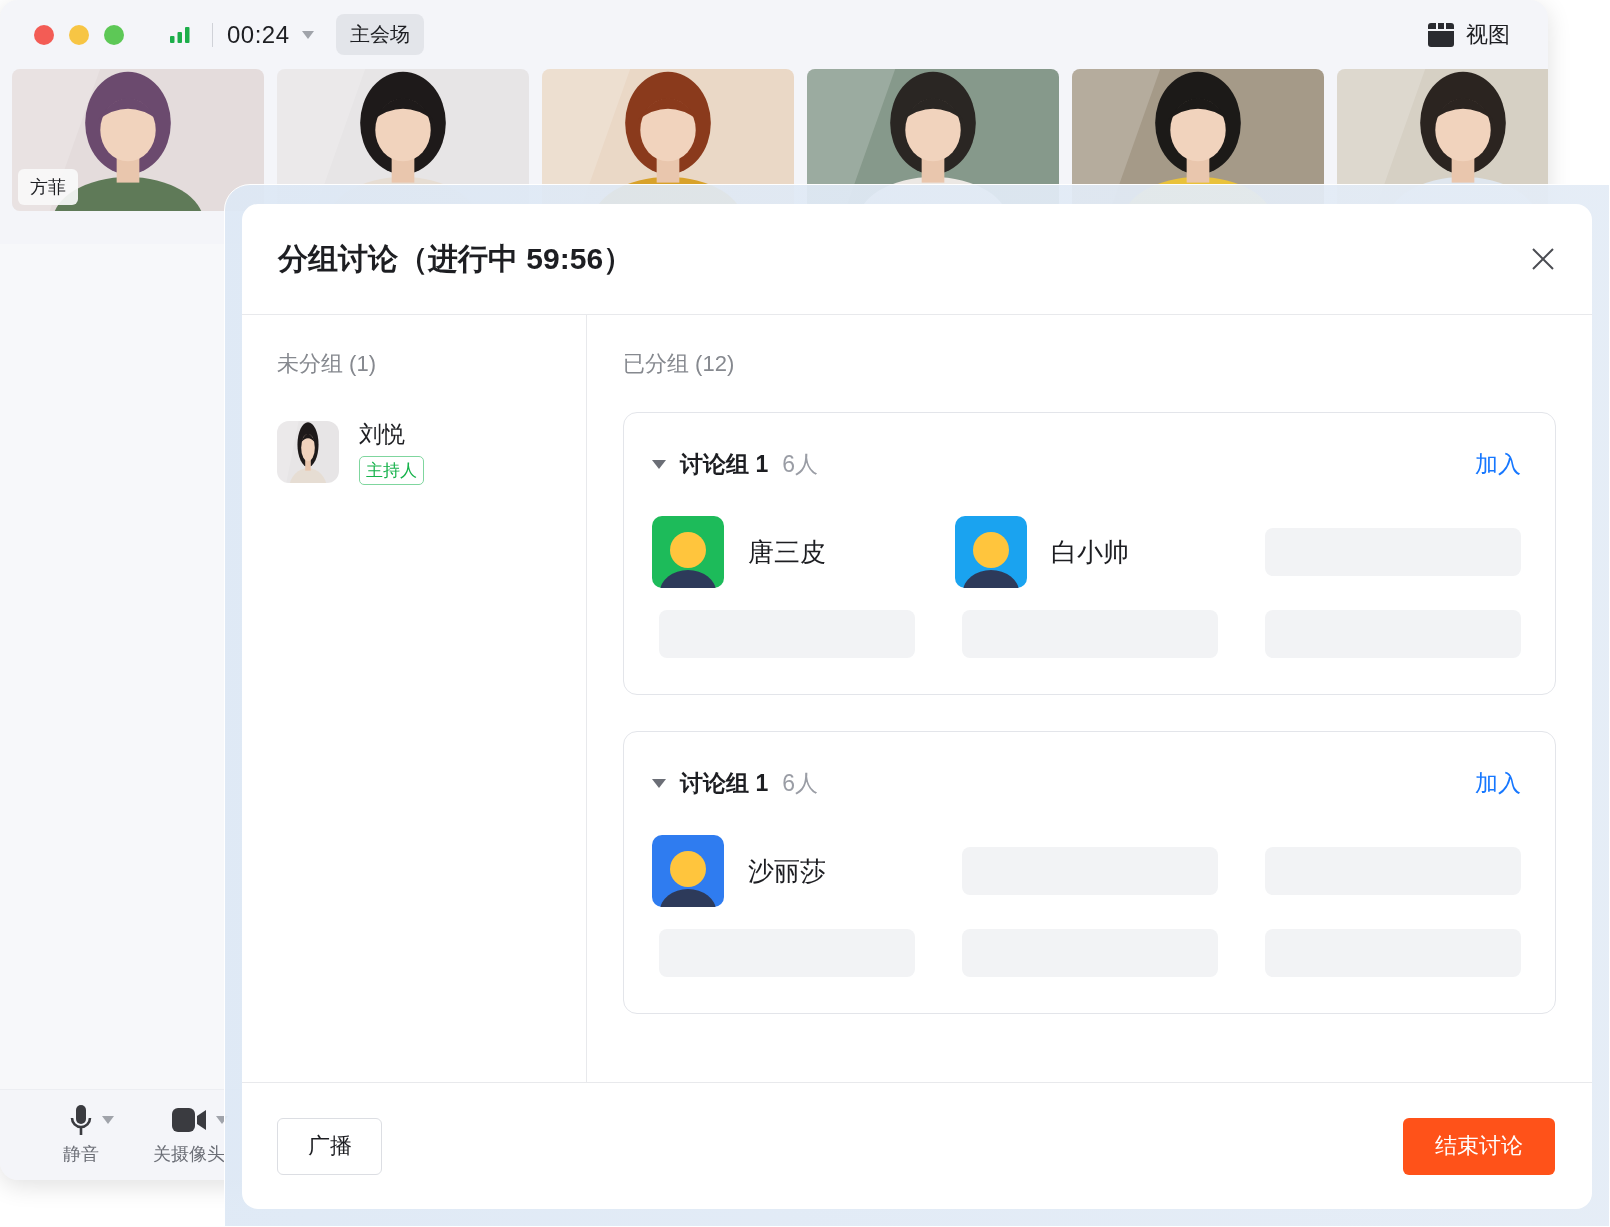 The image size is (1610, 1227). What do you see at coordinates (1441, 34) in the screenshot?
I see `view-grid-icon` at bounding box center [1441, 34].